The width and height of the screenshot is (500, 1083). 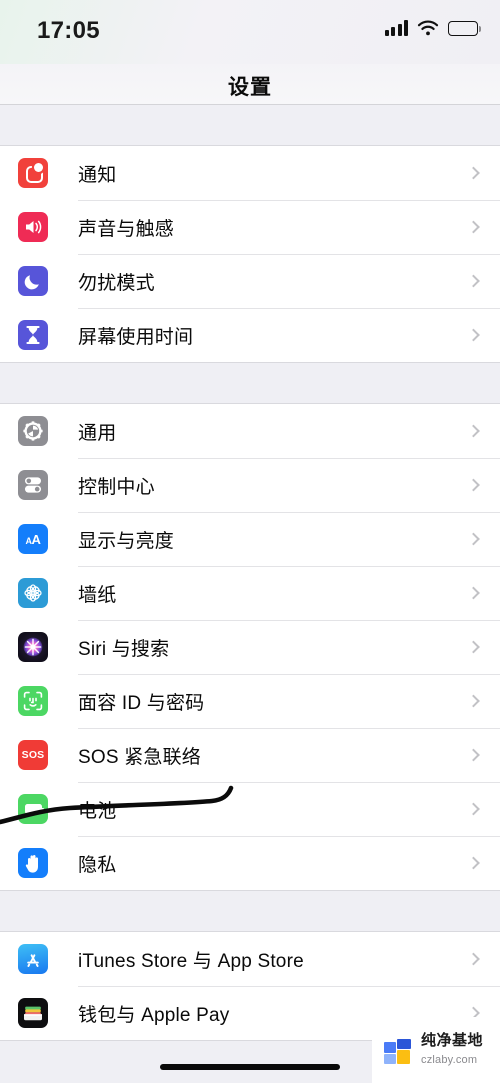 I want to click on settings-row-label: 通用, so click(x=97, y=433).